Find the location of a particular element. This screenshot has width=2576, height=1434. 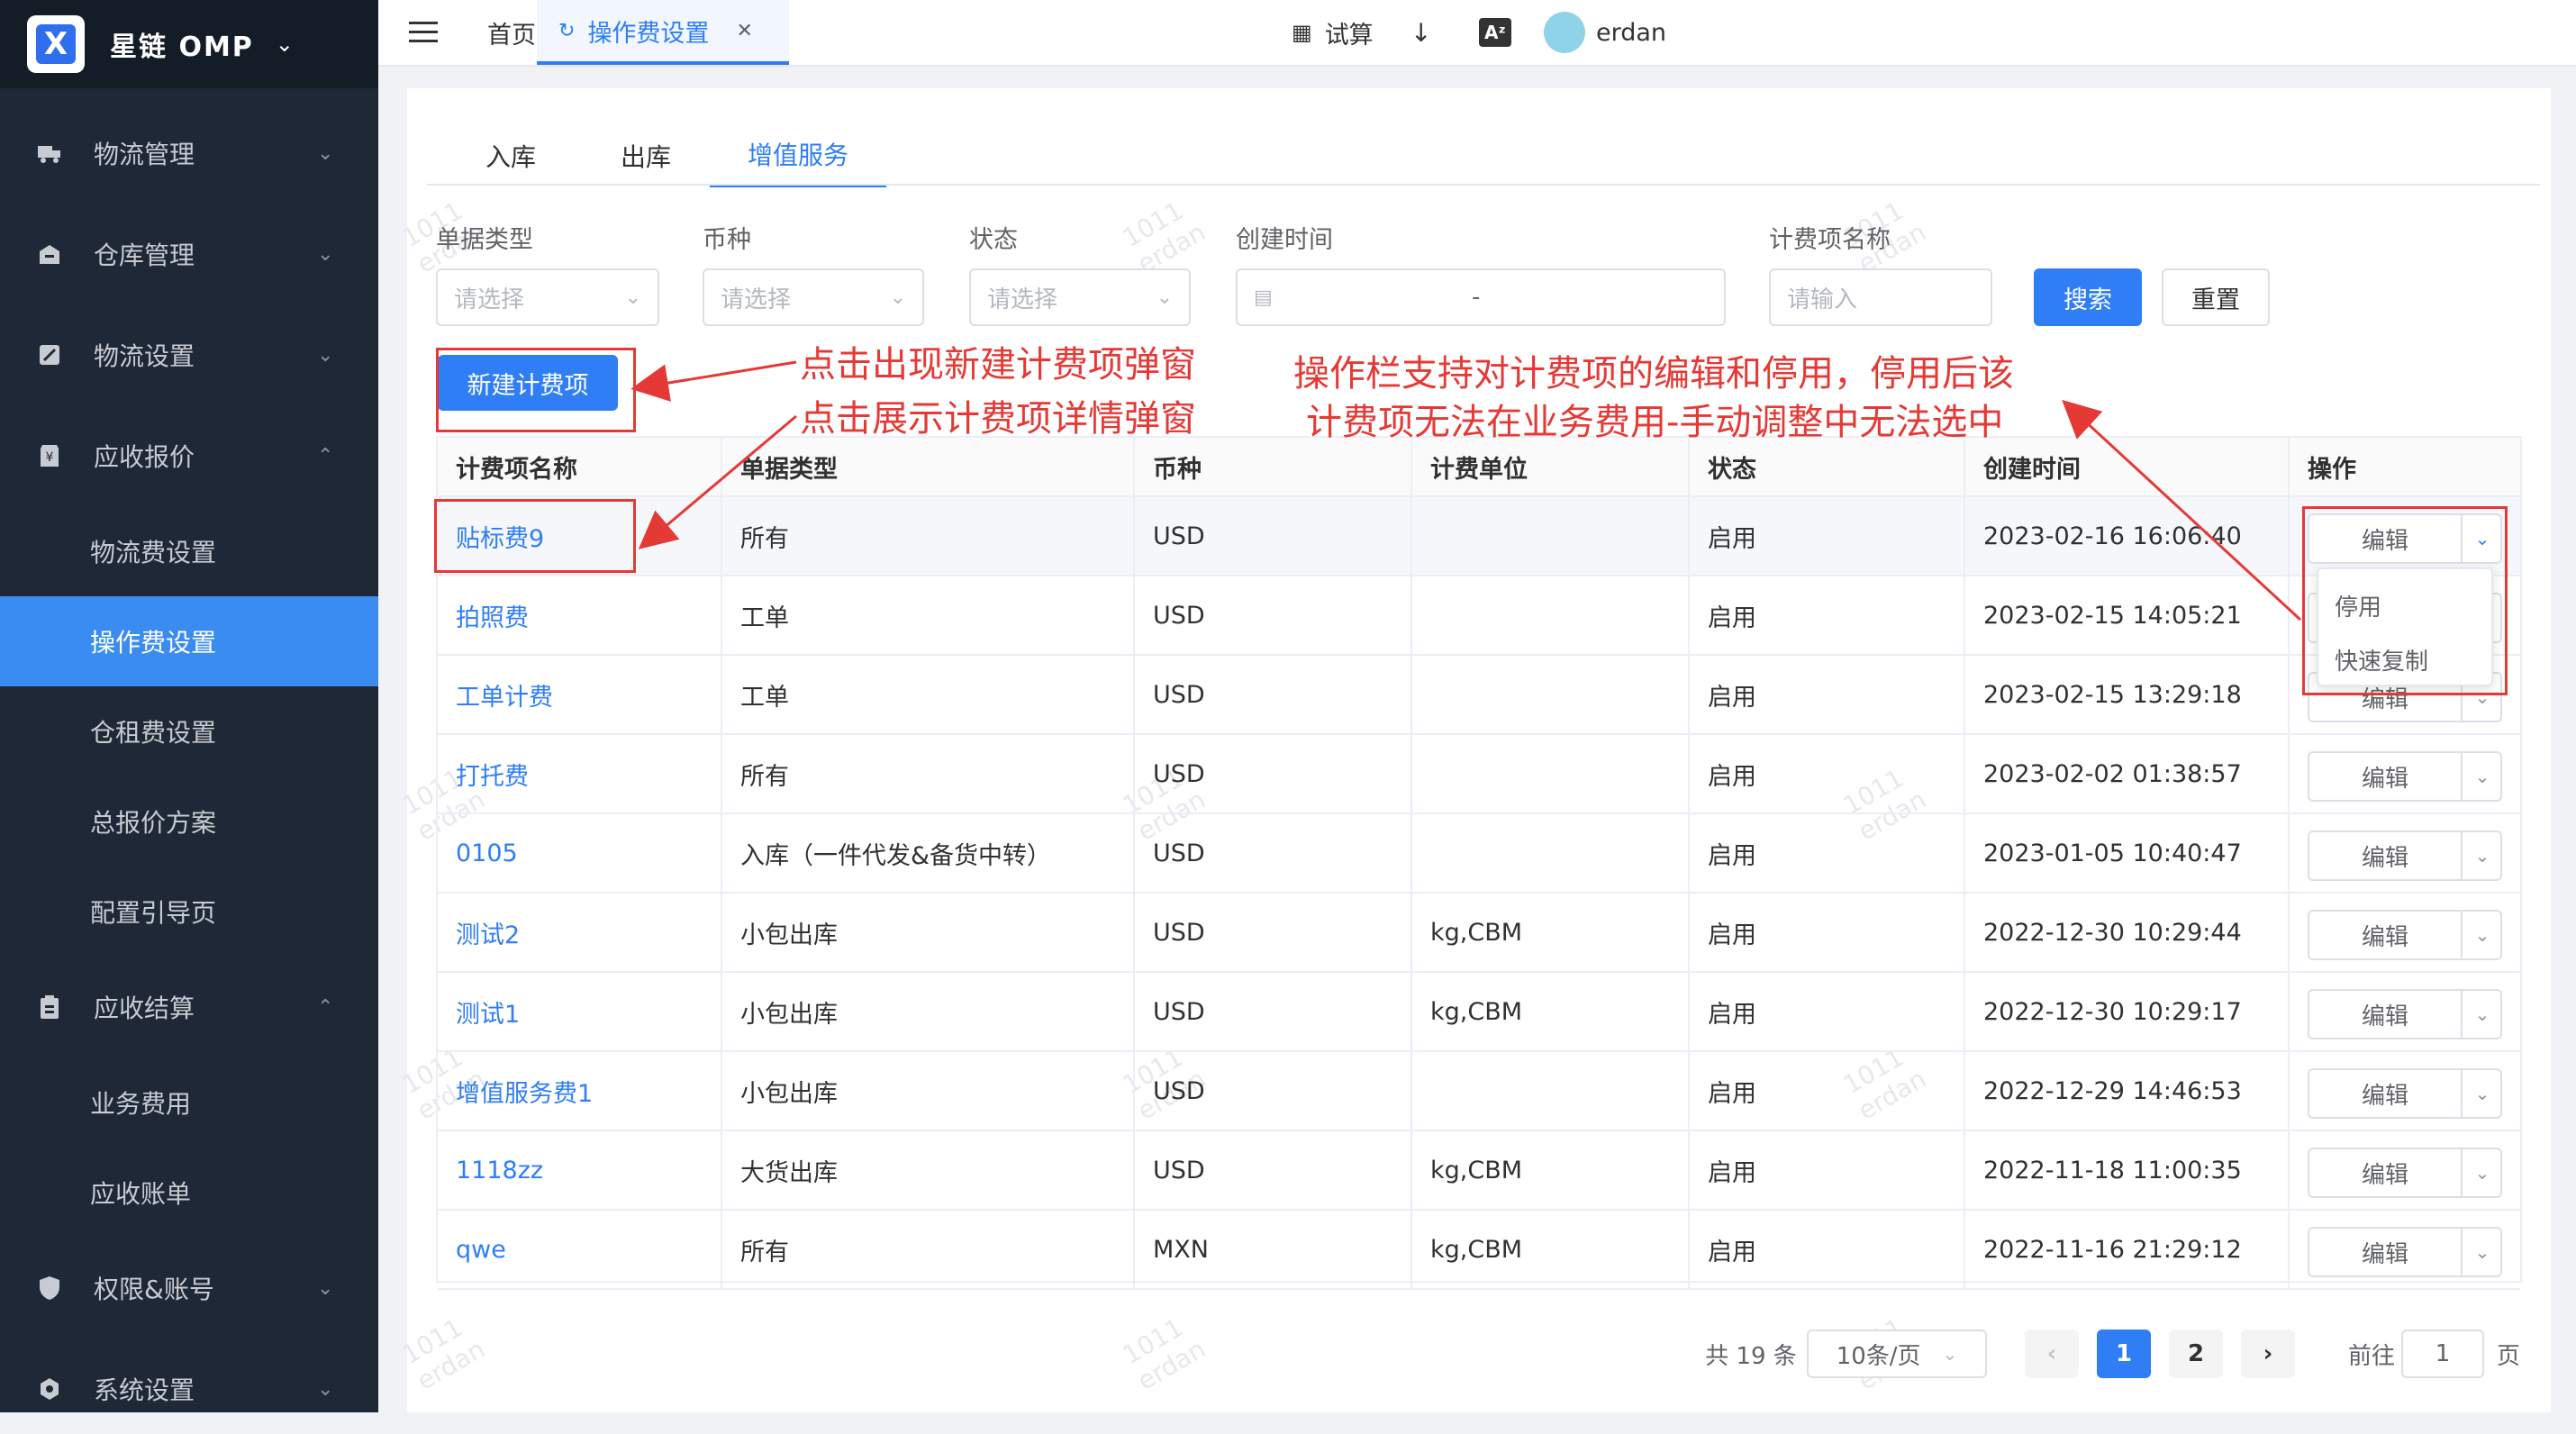

table-cell: 2022-11-16 21:29:12 is located at coordinates (2127, 1249).